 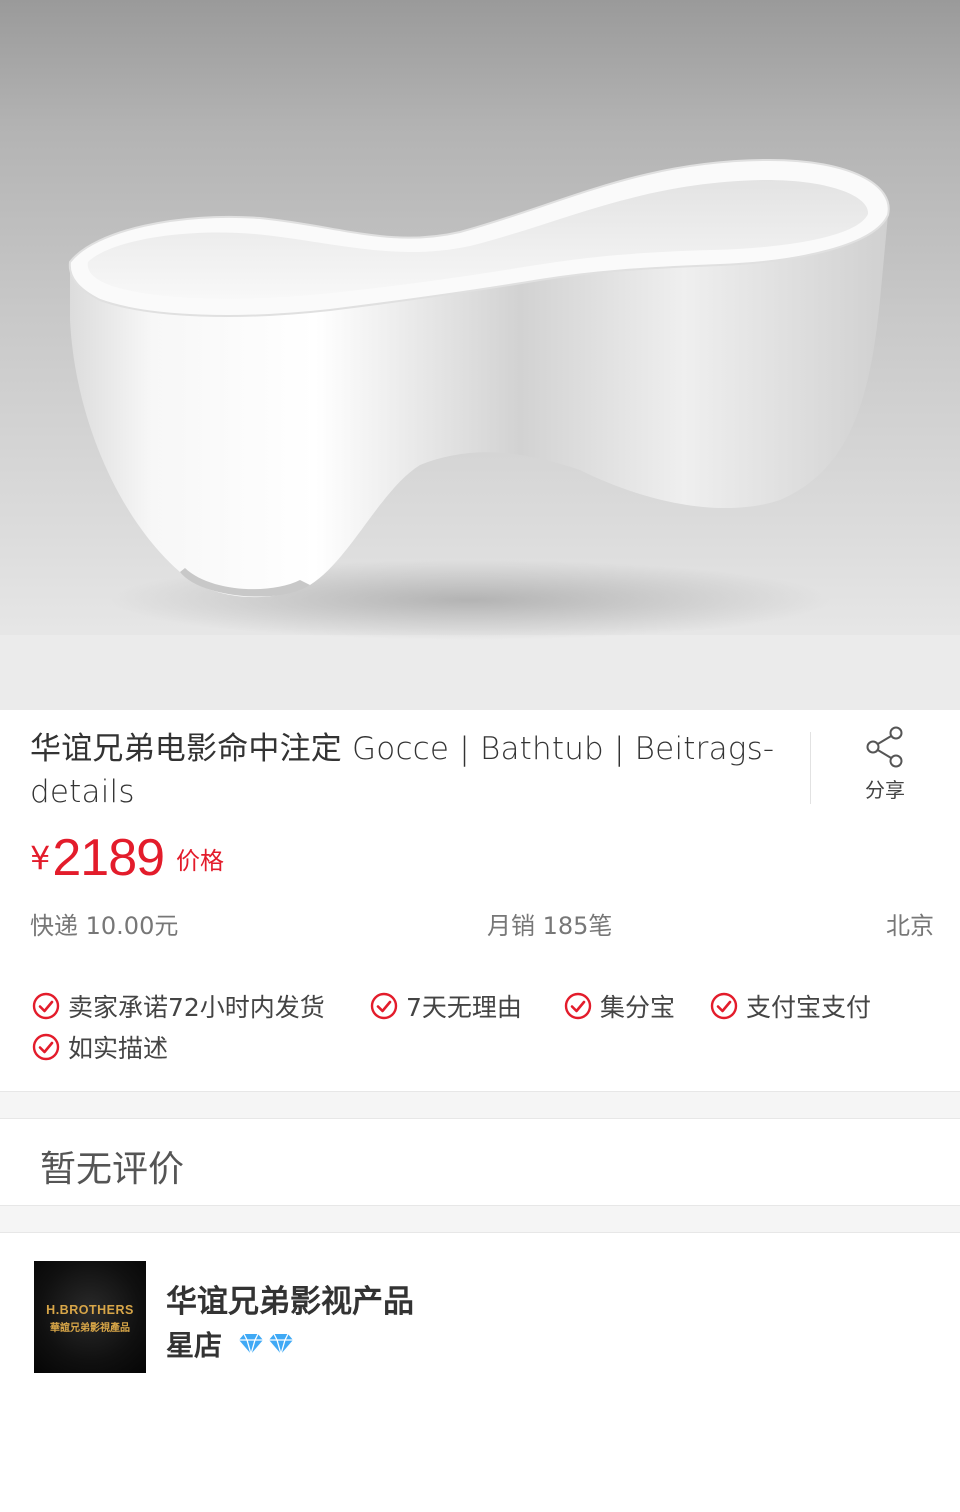 I want to click on shop-logo-subtext: 華誼兄弟影視產品, so click(x=90, y=1328).